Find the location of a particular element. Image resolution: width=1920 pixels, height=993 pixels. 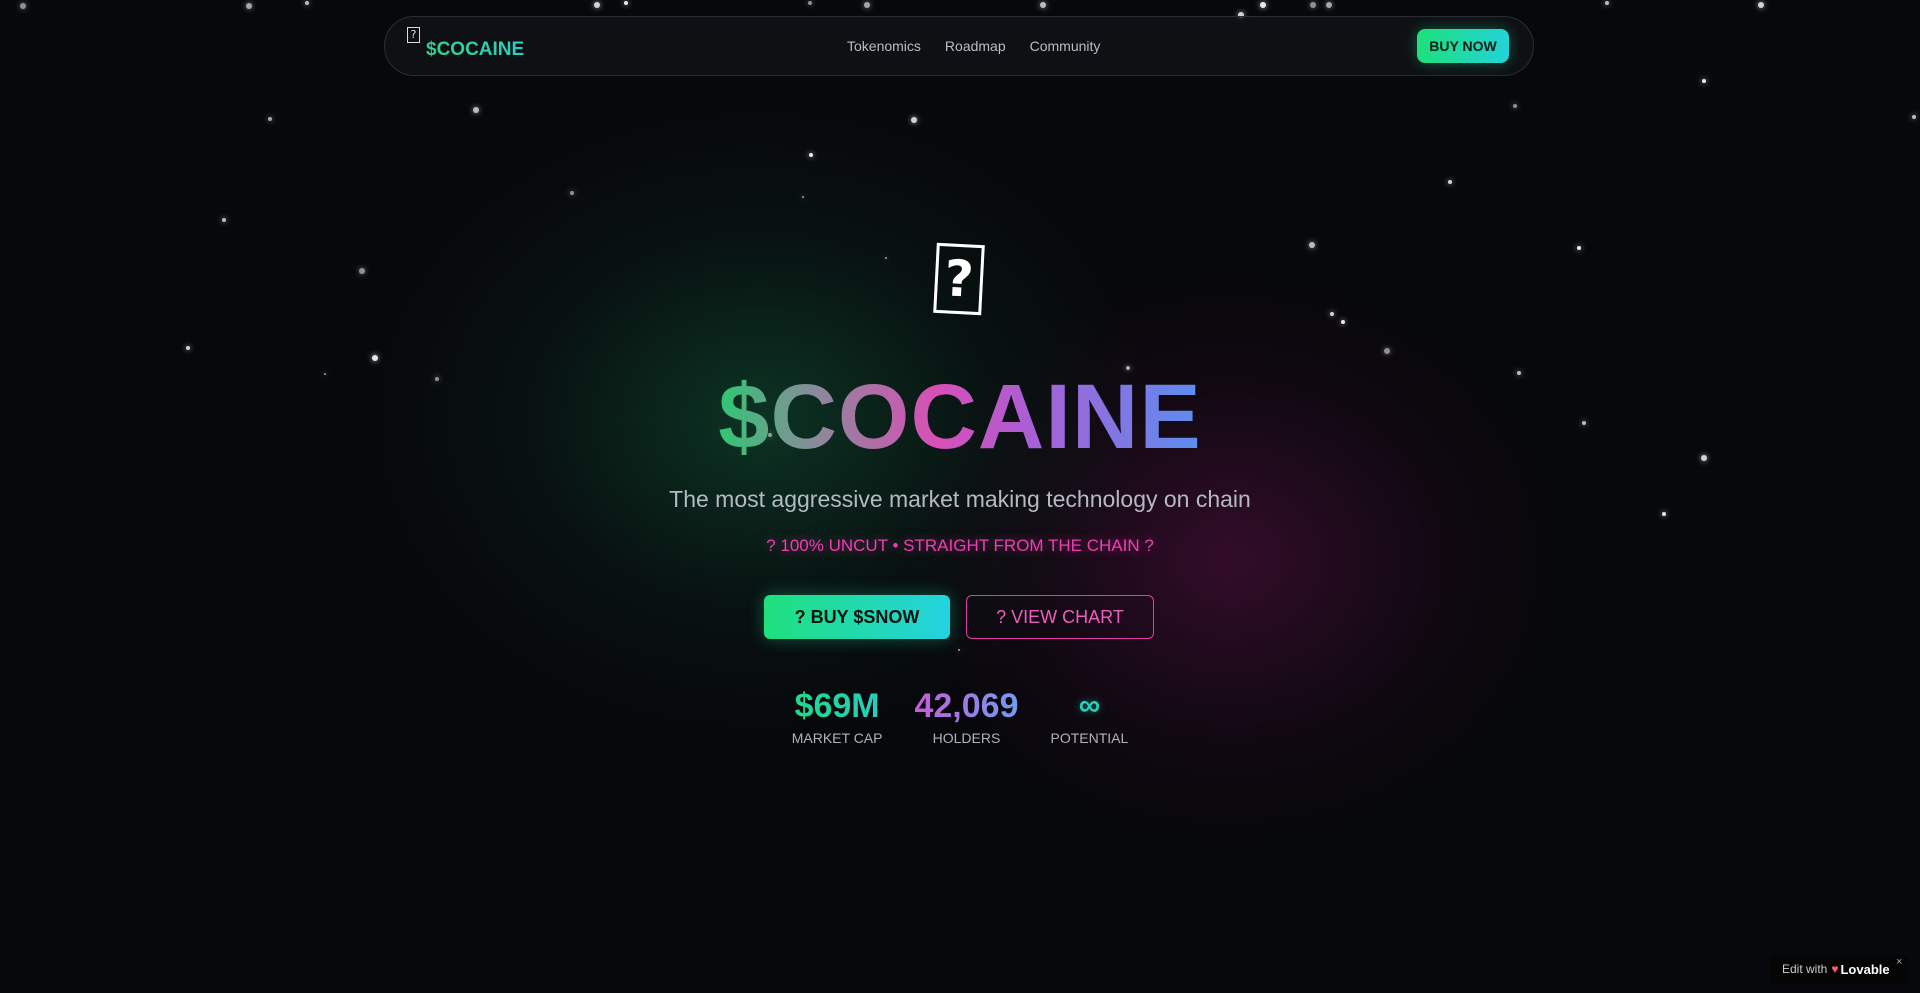

hero-tagline: ? 100% UNCUT • STRAIGHT FROM THE CHAIN ? is located at coordinates (960, 545).